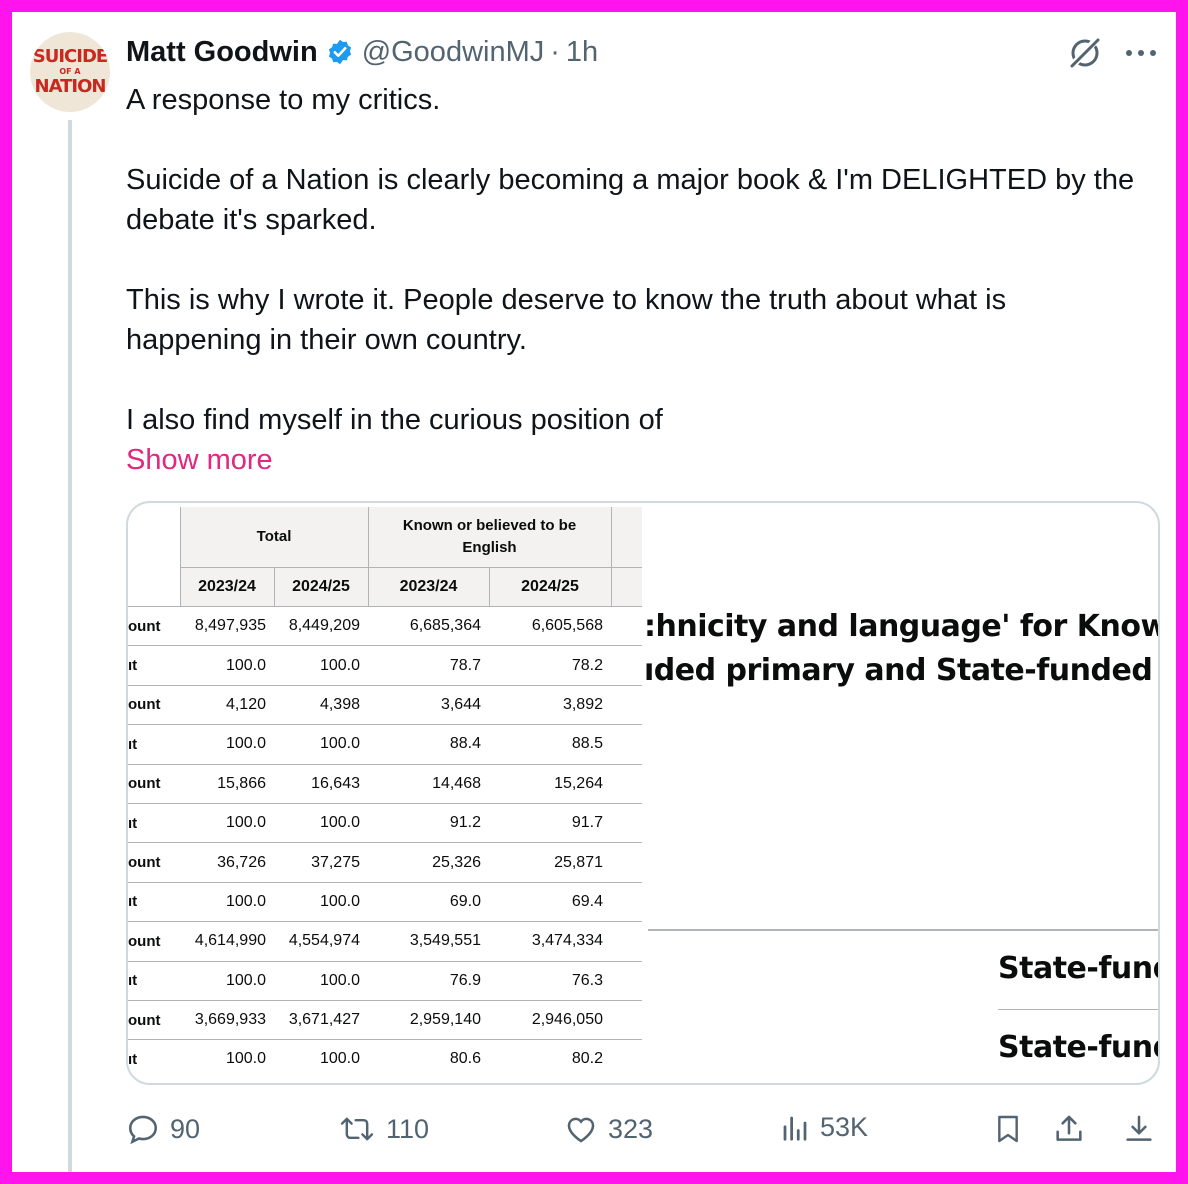  I want to click on state-funded-label-2: State-fund, so click(1079, 1047).